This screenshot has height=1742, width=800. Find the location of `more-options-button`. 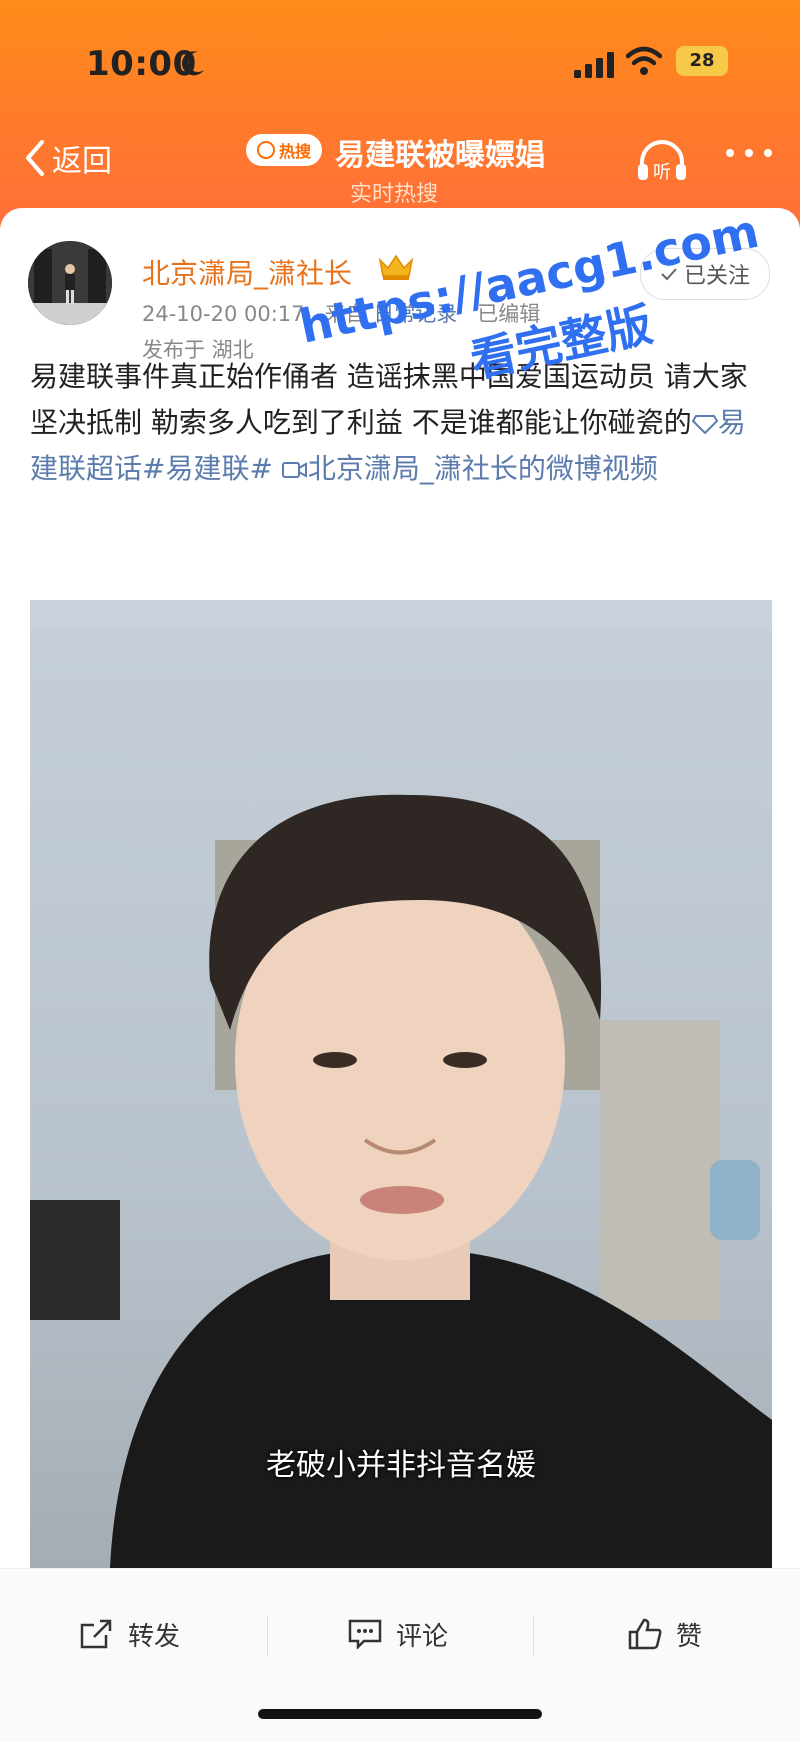

more-options-button is located at coordinates (749, 153).